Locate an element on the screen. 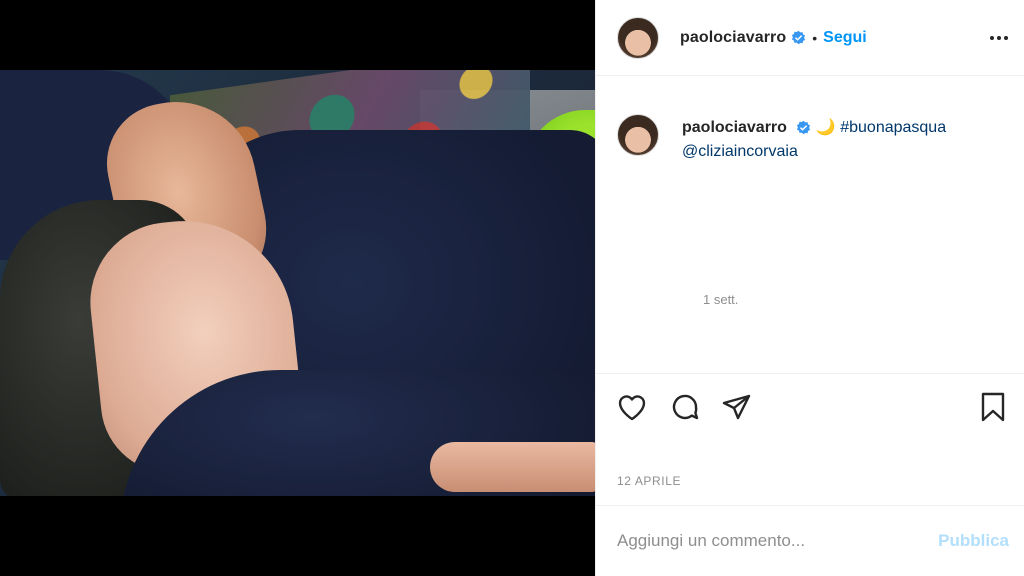 The width and height of the screenshot is (1024, 576). crescent-moon-emoji: 🌙 is located at coordinates (825, 127).